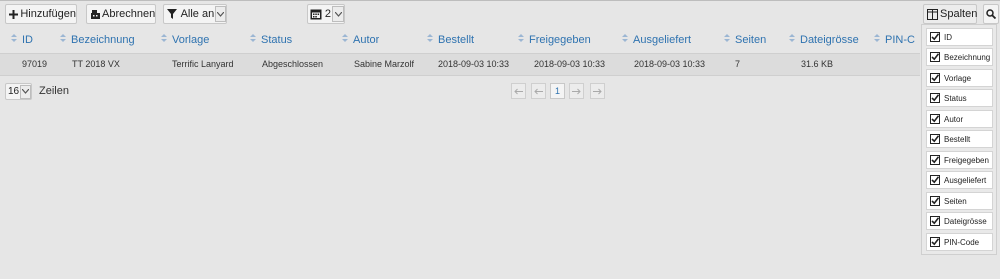 Image resolution: width=1000 pixels, height=279 pixels. Describe the element at coordinates (172, 14) in the screenshot. I see `filter-icon` at that location.